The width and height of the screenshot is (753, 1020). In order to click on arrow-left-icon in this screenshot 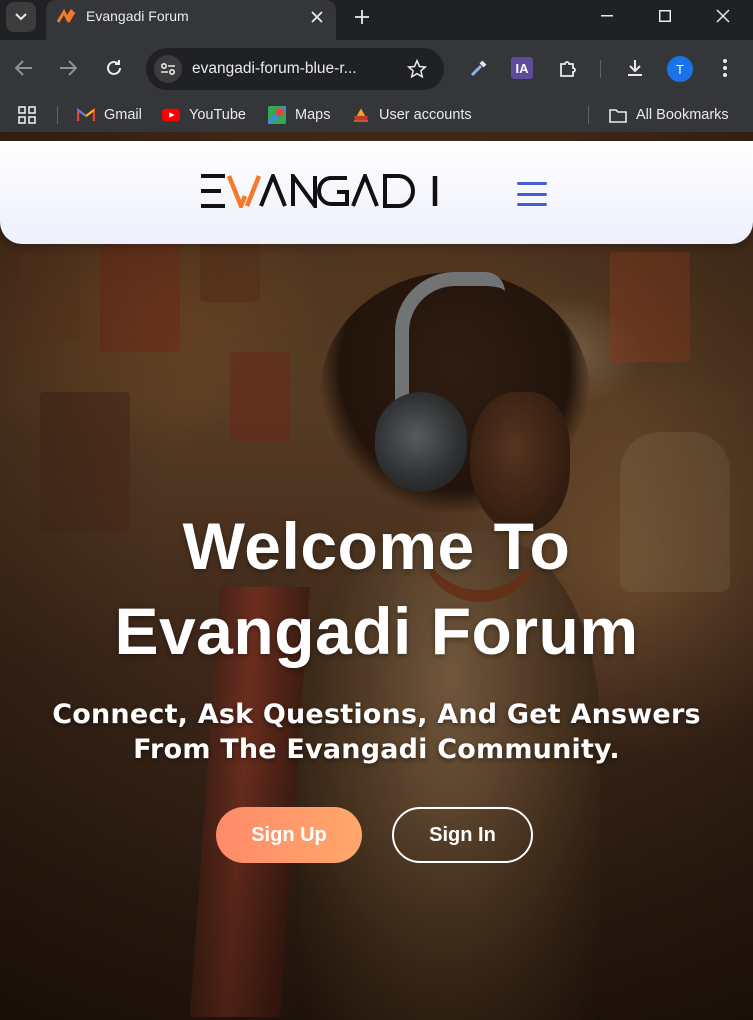, I will do `click(23, 68)`.